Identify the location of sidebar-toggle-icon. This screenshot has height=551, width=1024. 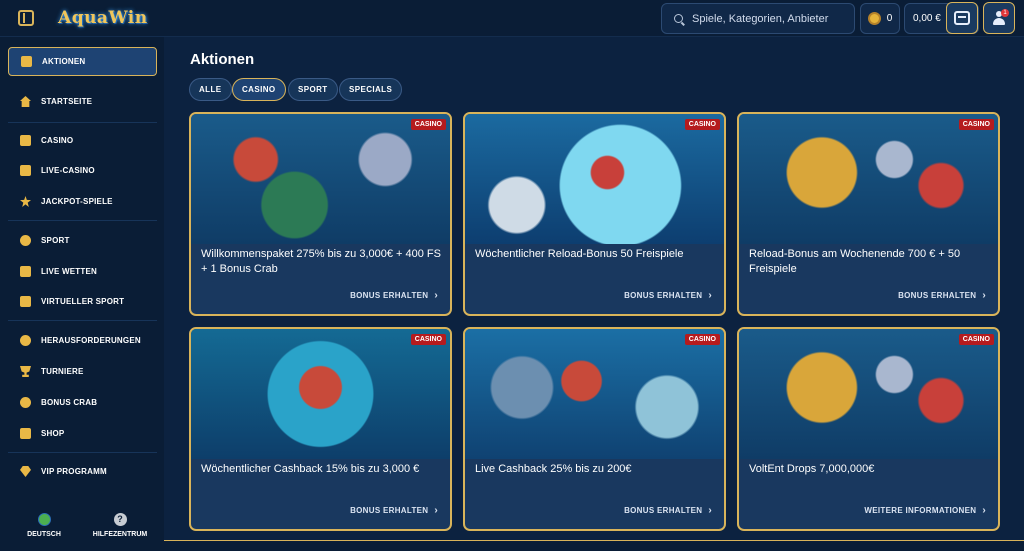
(26, 18).